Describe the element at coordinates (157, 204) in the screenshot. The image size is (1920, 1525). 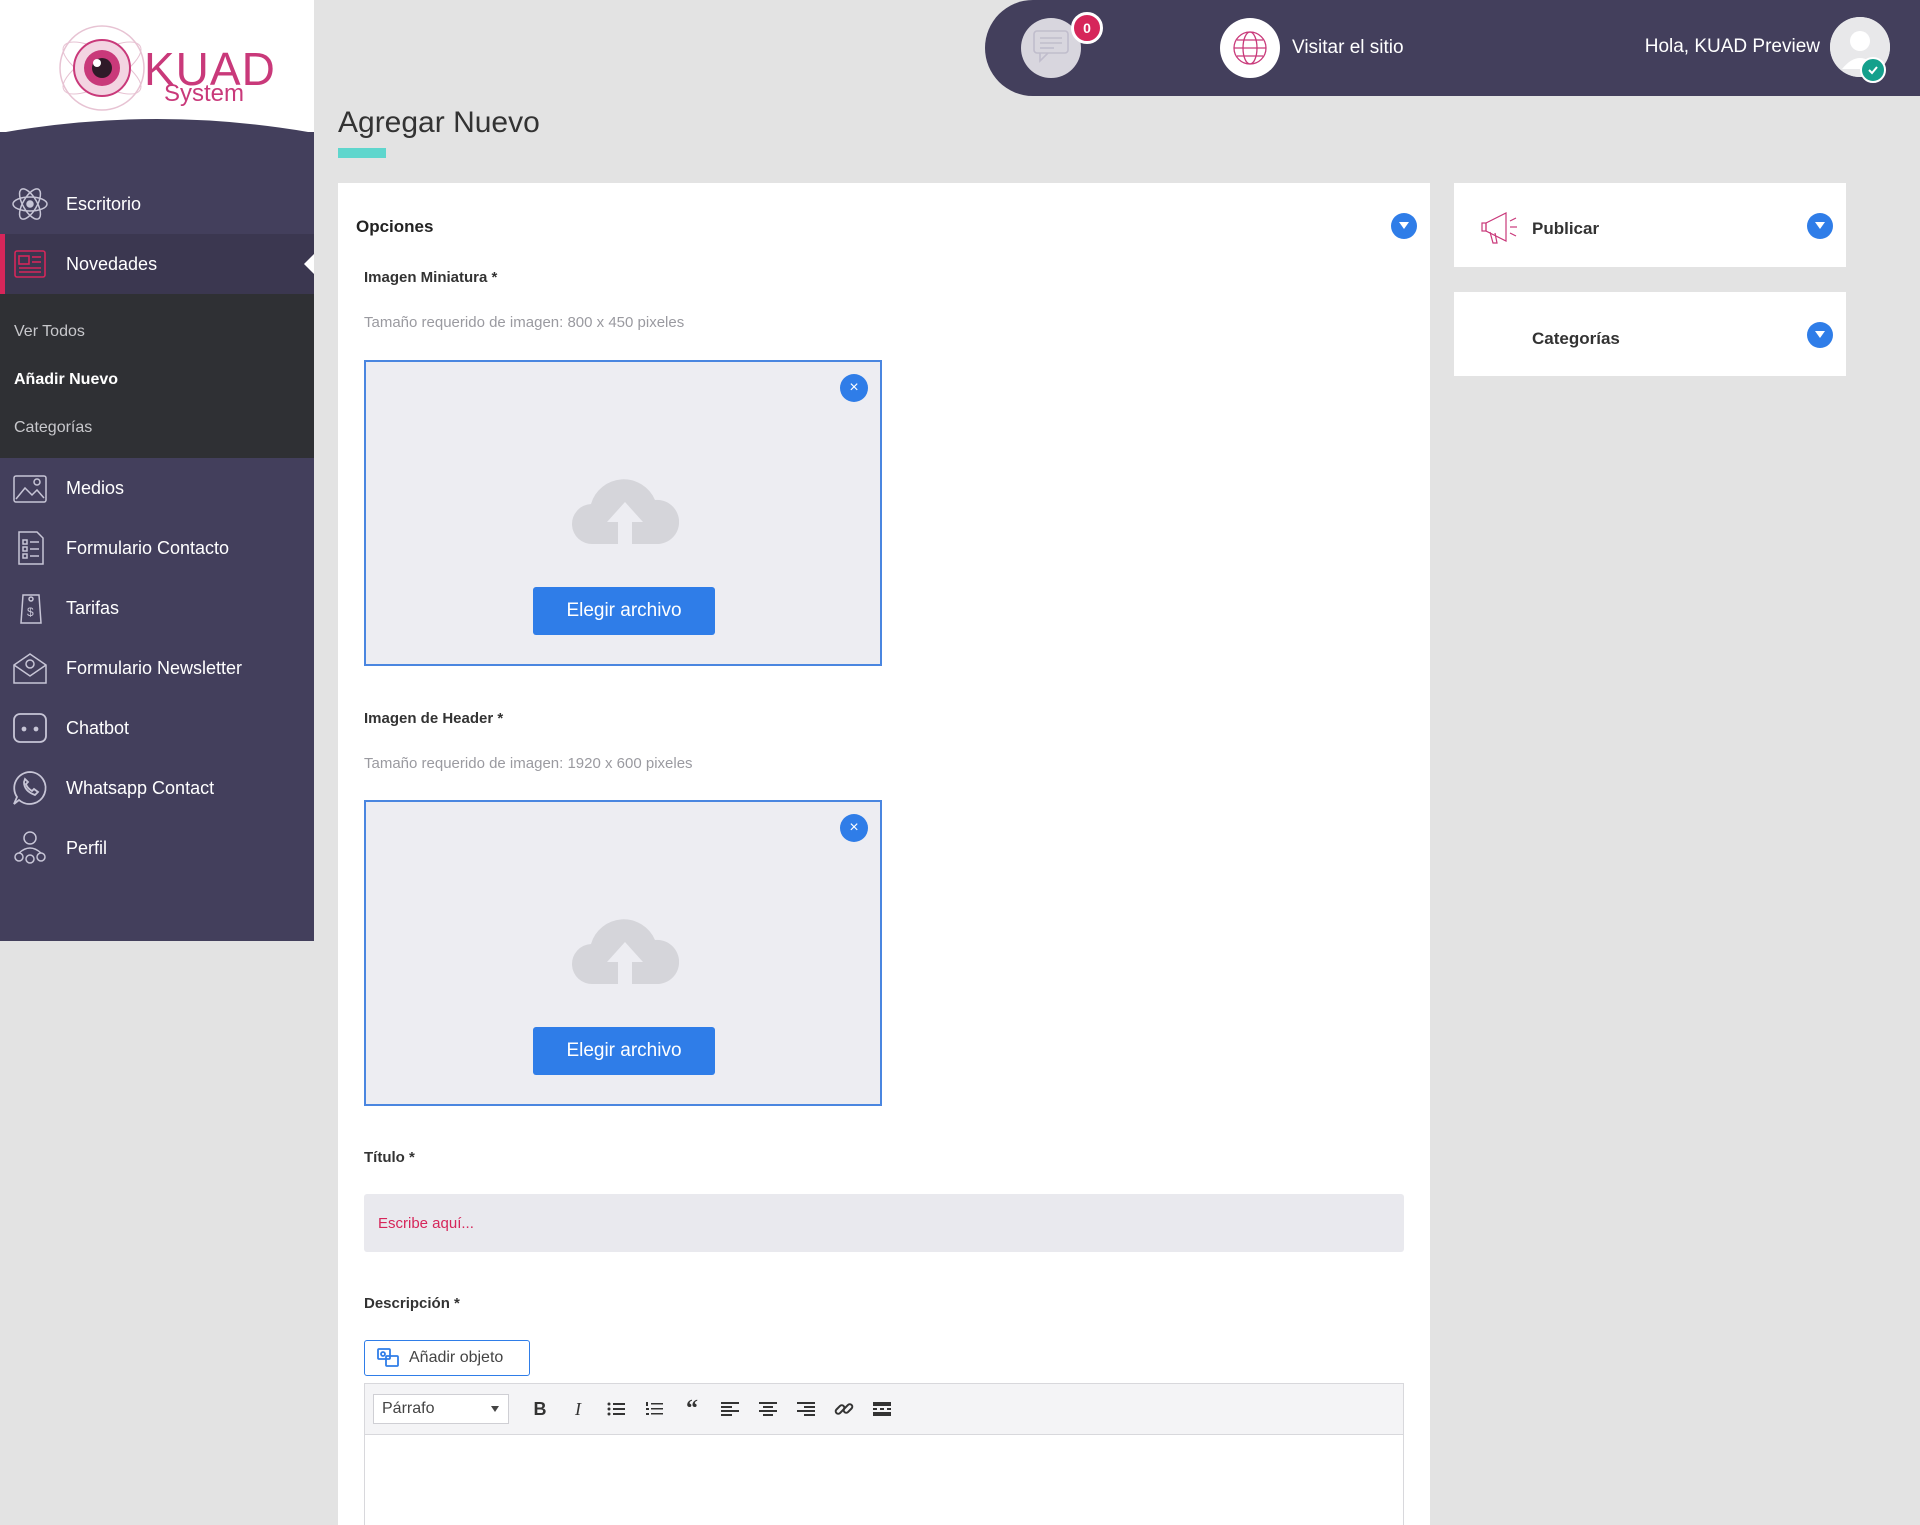
I see `sidebar-item-escritorio: Escritorio` at that location.